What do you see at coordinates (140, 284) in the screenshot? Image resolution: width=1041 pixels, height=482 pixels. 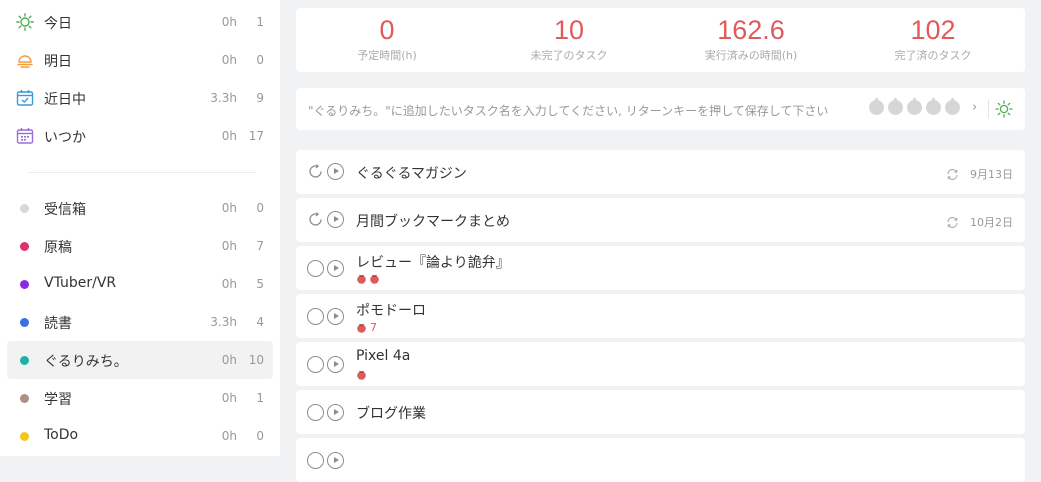 I see `sidebar-item-vtuber-vr: VTuber/VR 0h 5` at bounding box center [140, 284].